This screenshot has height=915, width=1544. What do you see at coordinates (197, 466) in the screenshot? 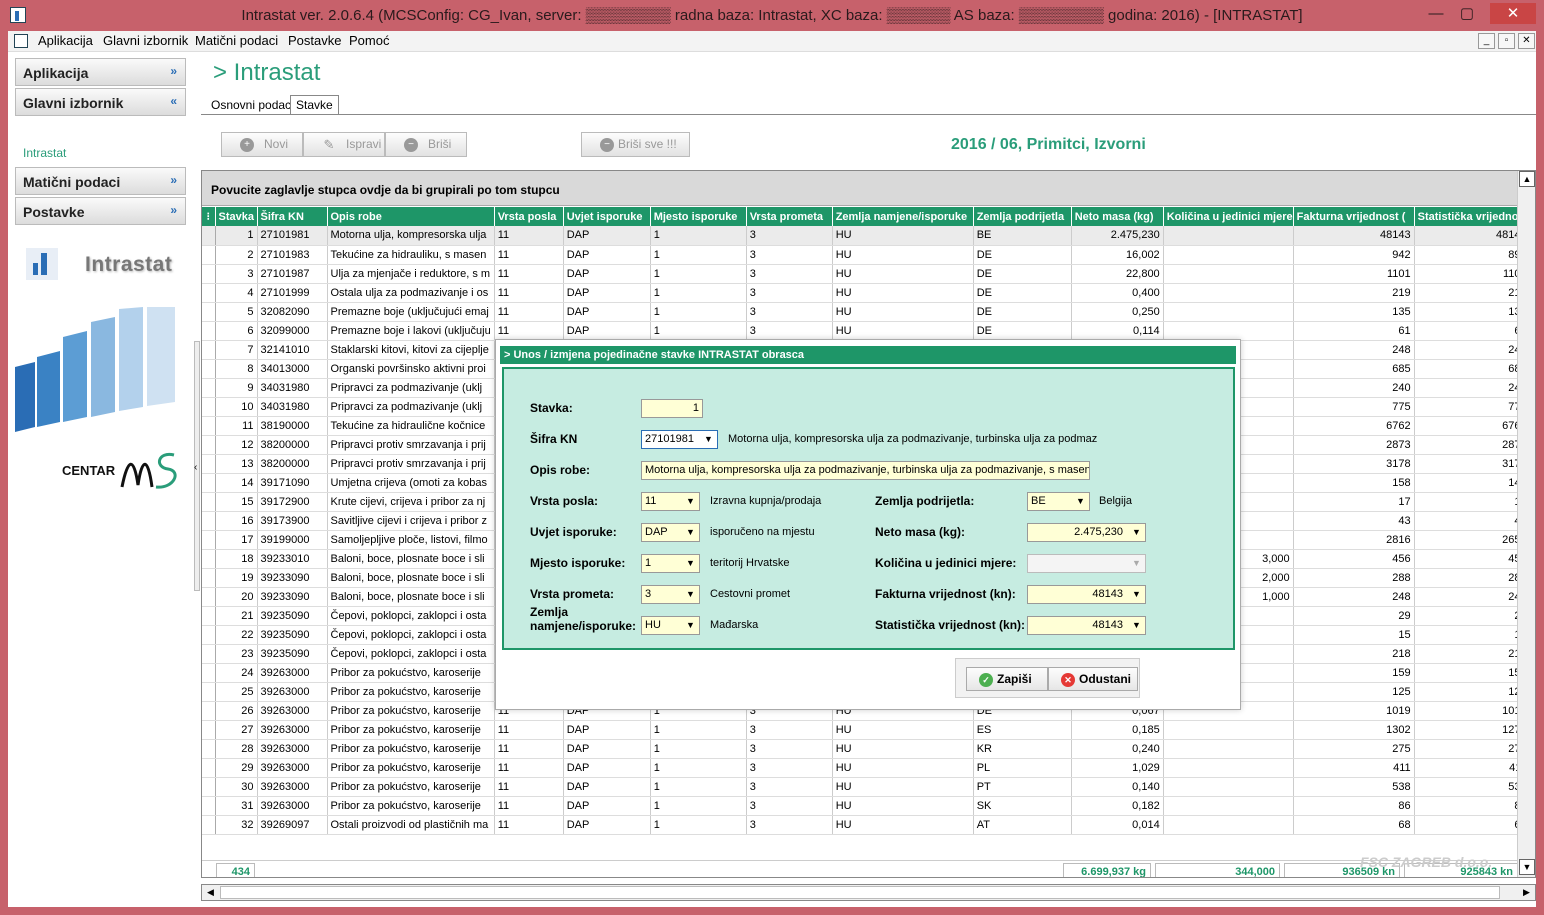
I see `sidebar-splitter: ‹` at bounding box center [197, 466].